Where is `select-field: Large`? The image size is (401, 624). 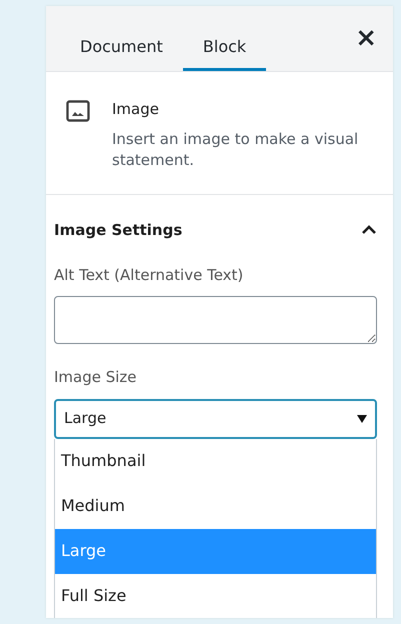
select-field: Large is located at coordinates (215, 418).